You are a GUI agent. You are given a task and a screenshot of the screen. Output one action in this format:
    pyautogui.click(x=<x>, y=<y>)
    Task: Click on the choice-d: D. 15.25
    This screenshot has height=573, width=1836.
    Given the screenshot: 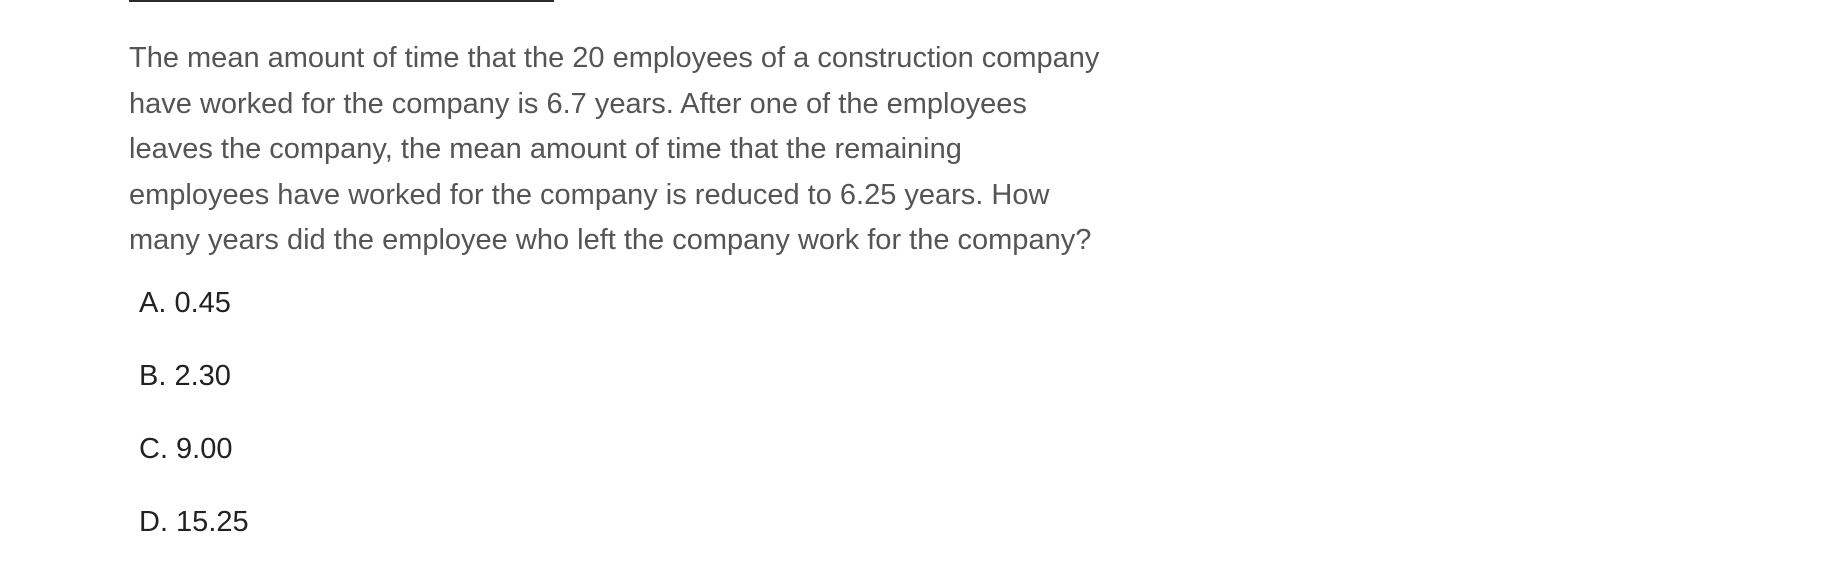 What is the action you would take?
    pyautogui.click(x=194, y=536)
    